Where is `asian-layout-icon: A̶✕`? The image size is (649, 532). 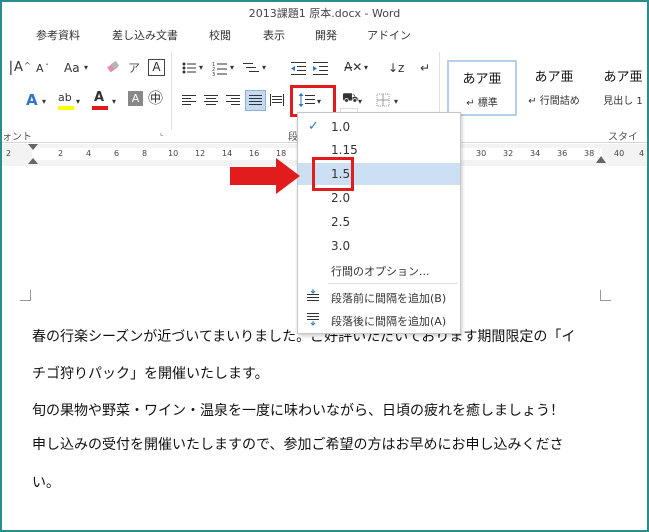
asian-layout-icon: A̶✕ is located at coordinates (353, 67).